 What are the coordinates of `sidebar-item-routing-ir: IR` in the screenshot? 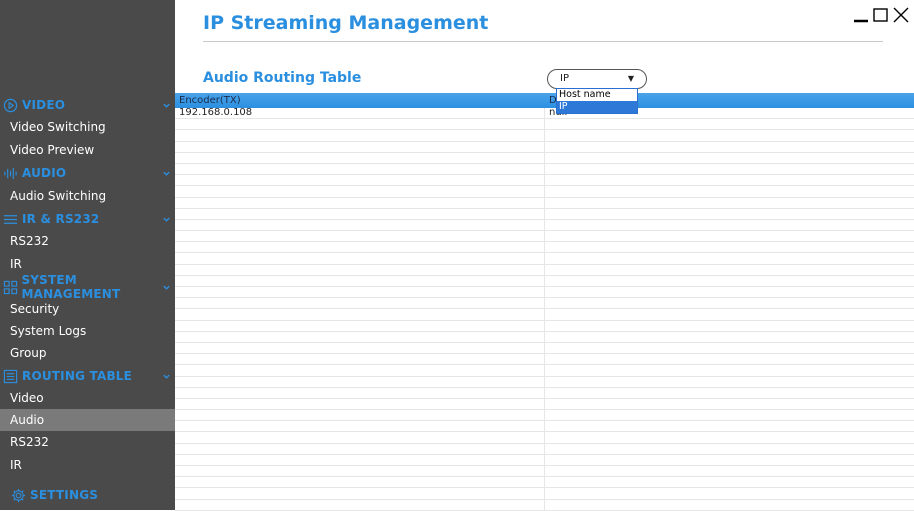 It's located at (87, 465).